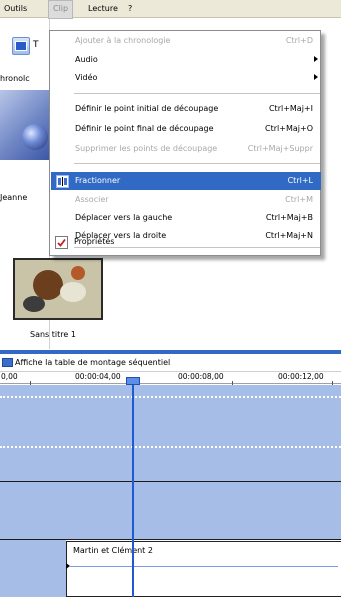 This screenshot has width=341, height=597. Describe the element at coordinates (289, 128) in the screenshot. I see `menu-item-shortcut: Ctrl+Maj+O` at that location.